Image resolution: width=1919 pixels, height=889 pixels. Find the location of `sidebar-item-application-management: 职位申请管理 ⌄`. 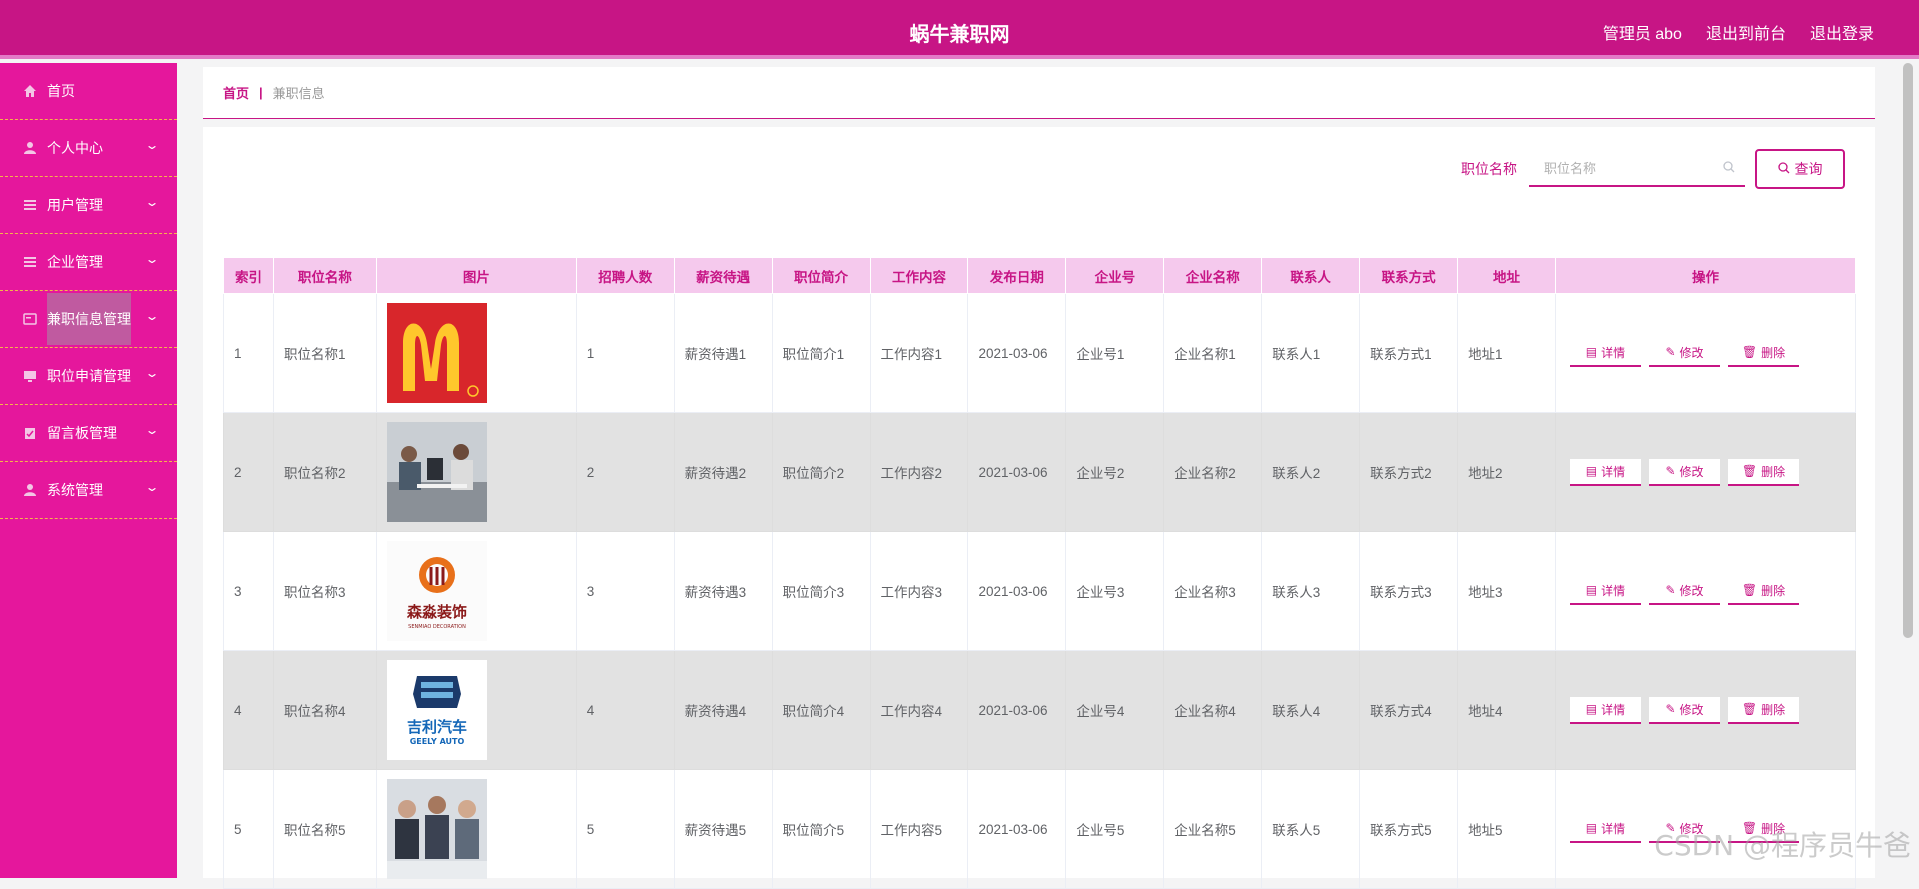

sidebar-item-application-management: 职位申请管理 ⌄ is located at coordinates (88, 376).